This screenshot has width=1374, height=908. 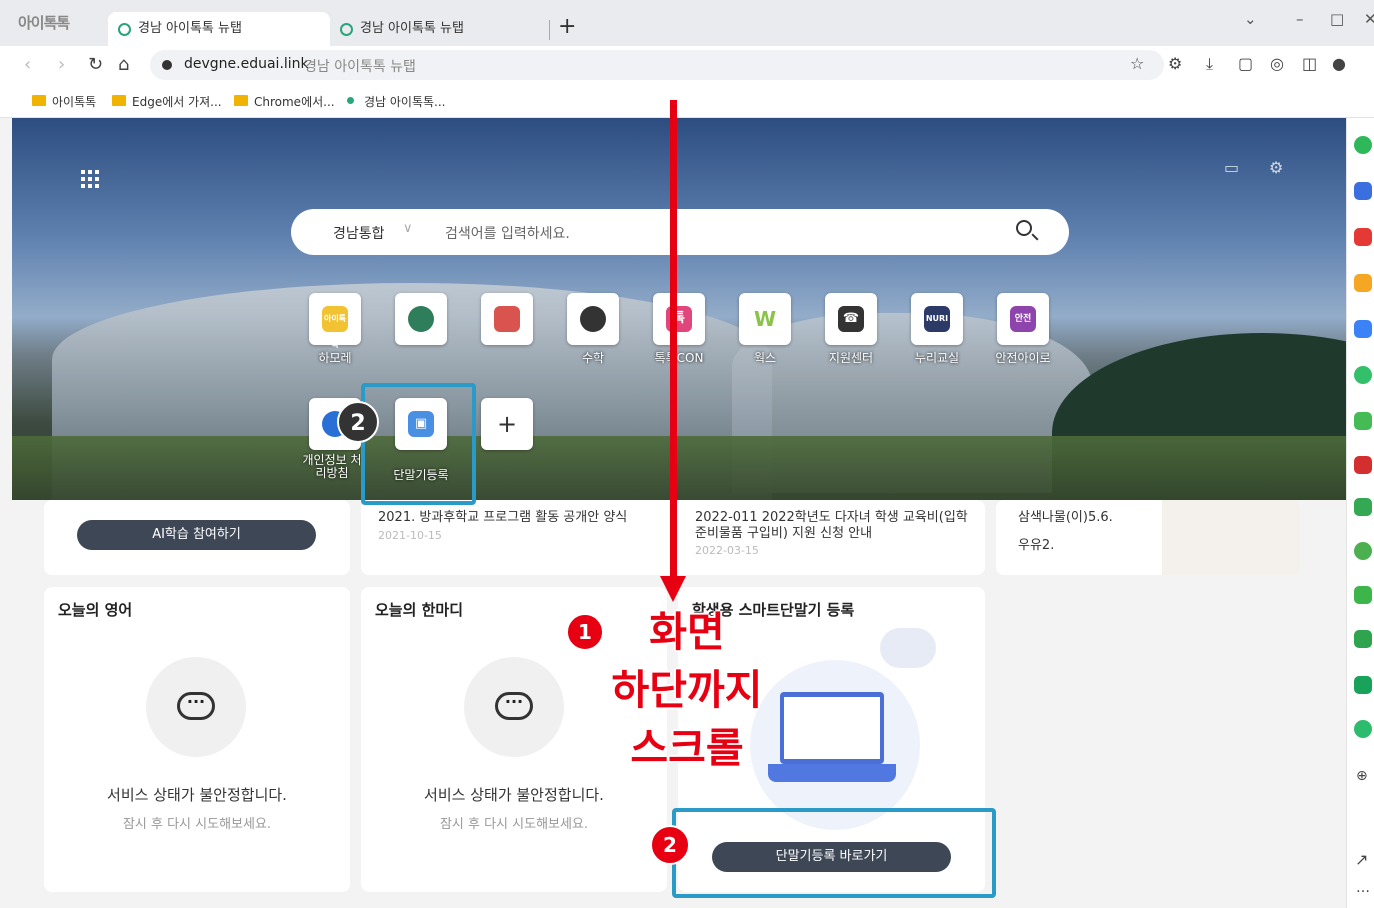 What do you see at coordinates (507, 233) in the screenshot?
I see `search-input: 검색어를 입력하세요.` at bounding box center [507, 233].